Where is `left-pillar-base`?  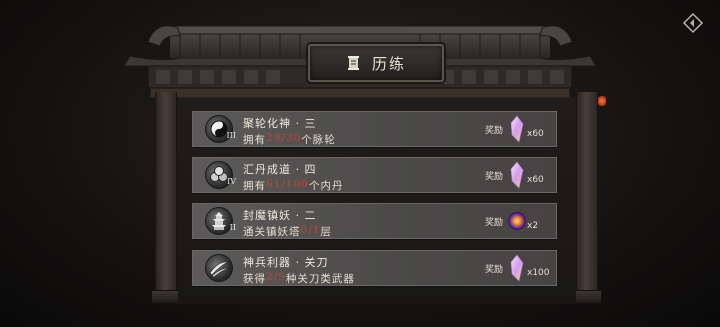
left-pillar-base is located at coordinates (166, 297).